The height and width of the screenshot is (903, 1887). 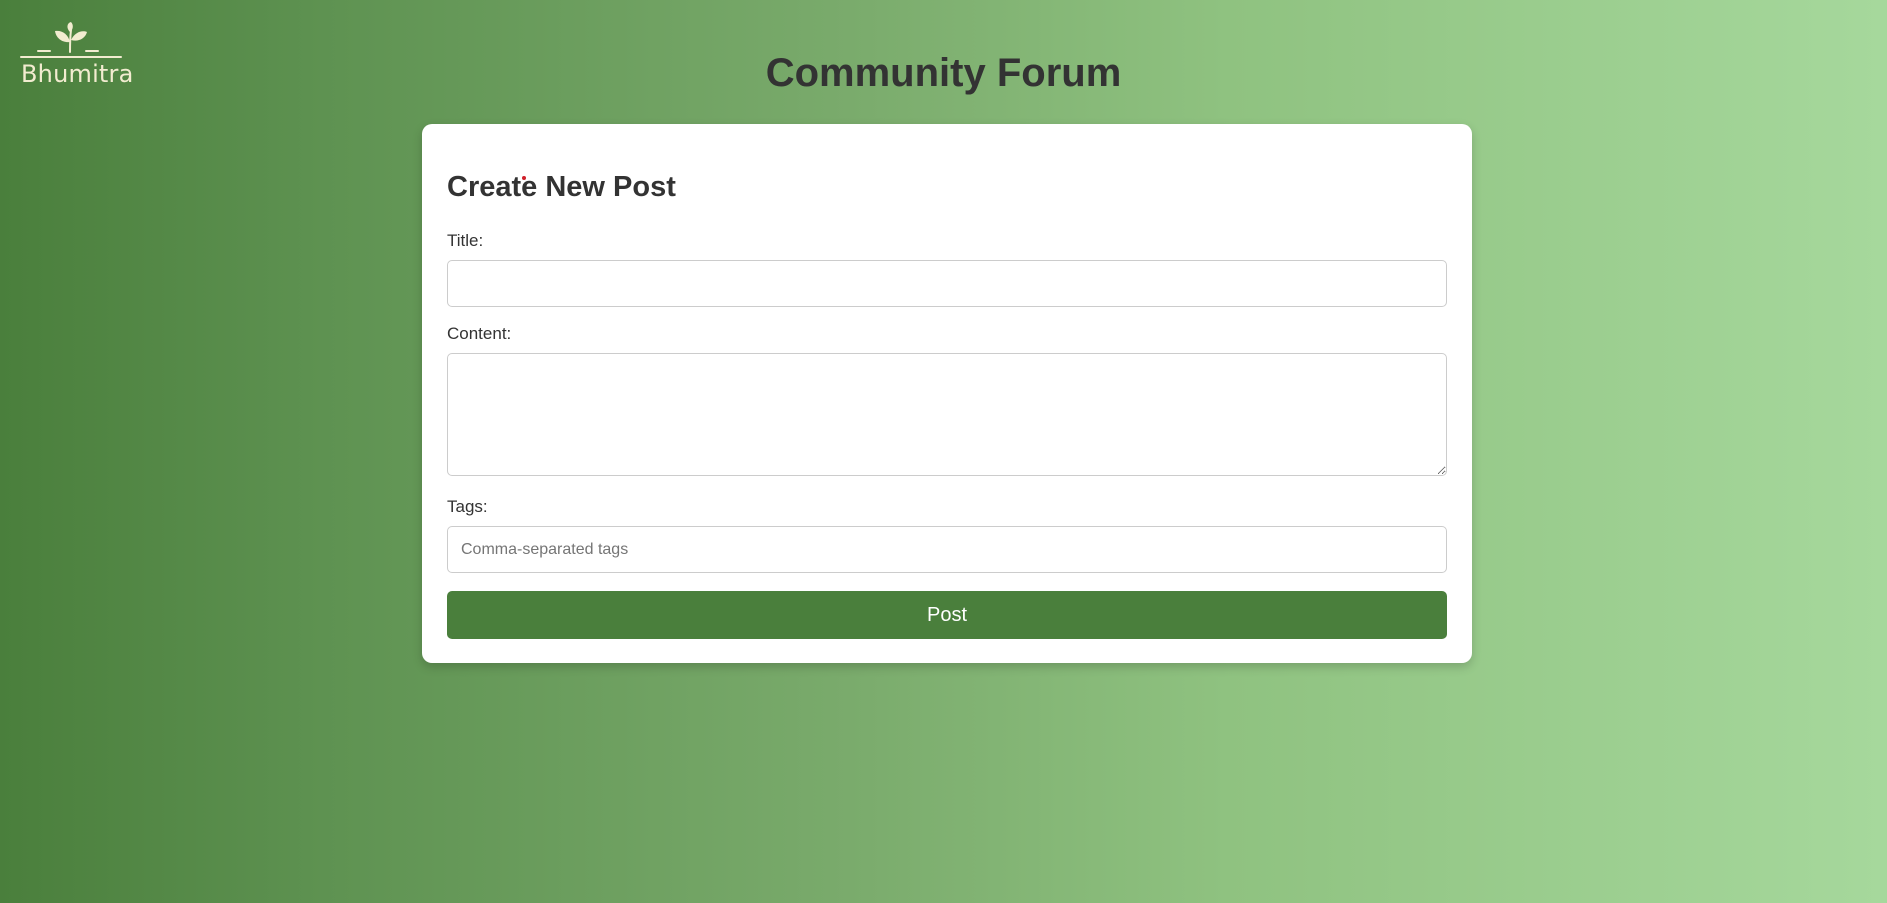 What do you see at coordinates (947, 414) in the screenshot?
I see `content-textarea` at bounding box center [947, 414].